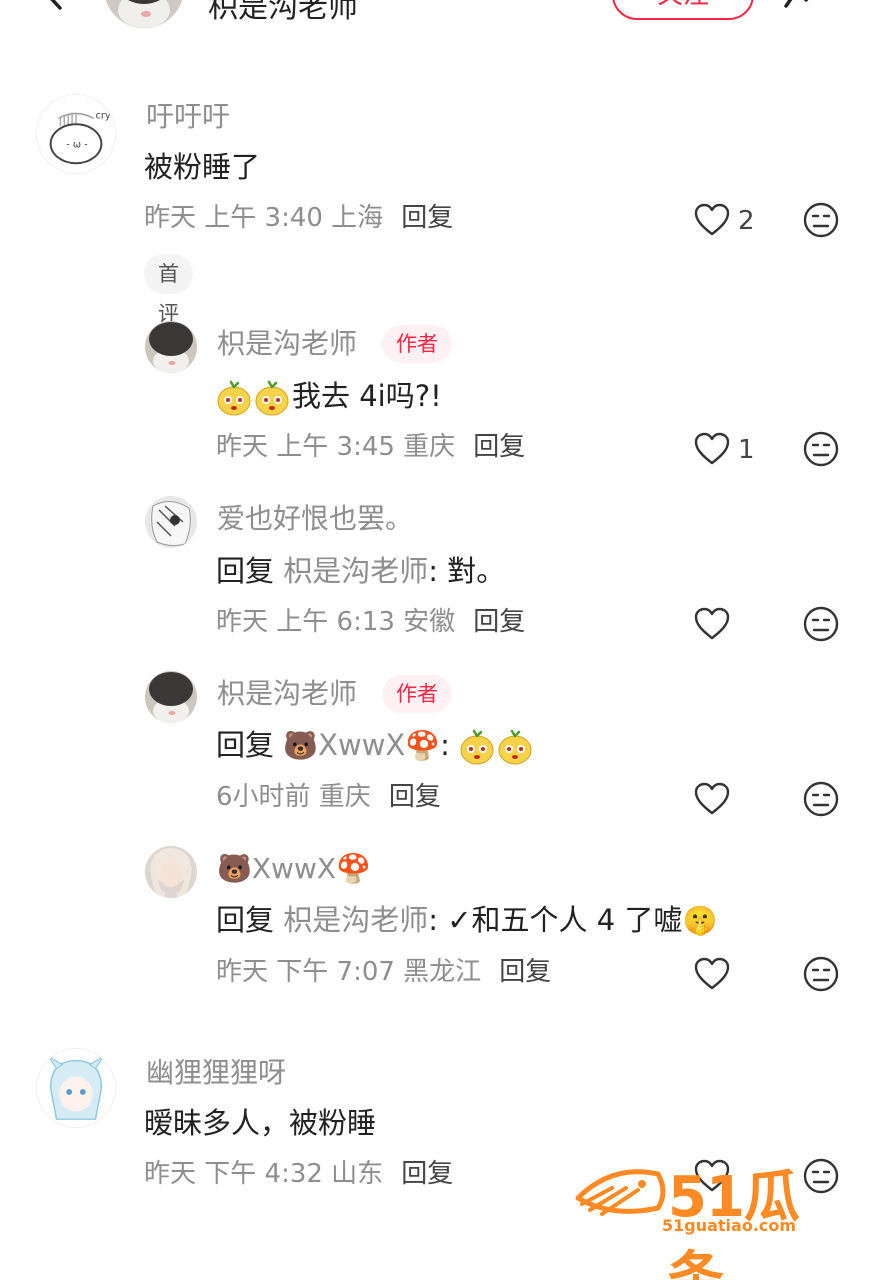 This screenshot has width=874, height=1280. What do you see at coordinates (804, 4) in the screenshot?
I see `share-icon` at bounding box center [804, 4].